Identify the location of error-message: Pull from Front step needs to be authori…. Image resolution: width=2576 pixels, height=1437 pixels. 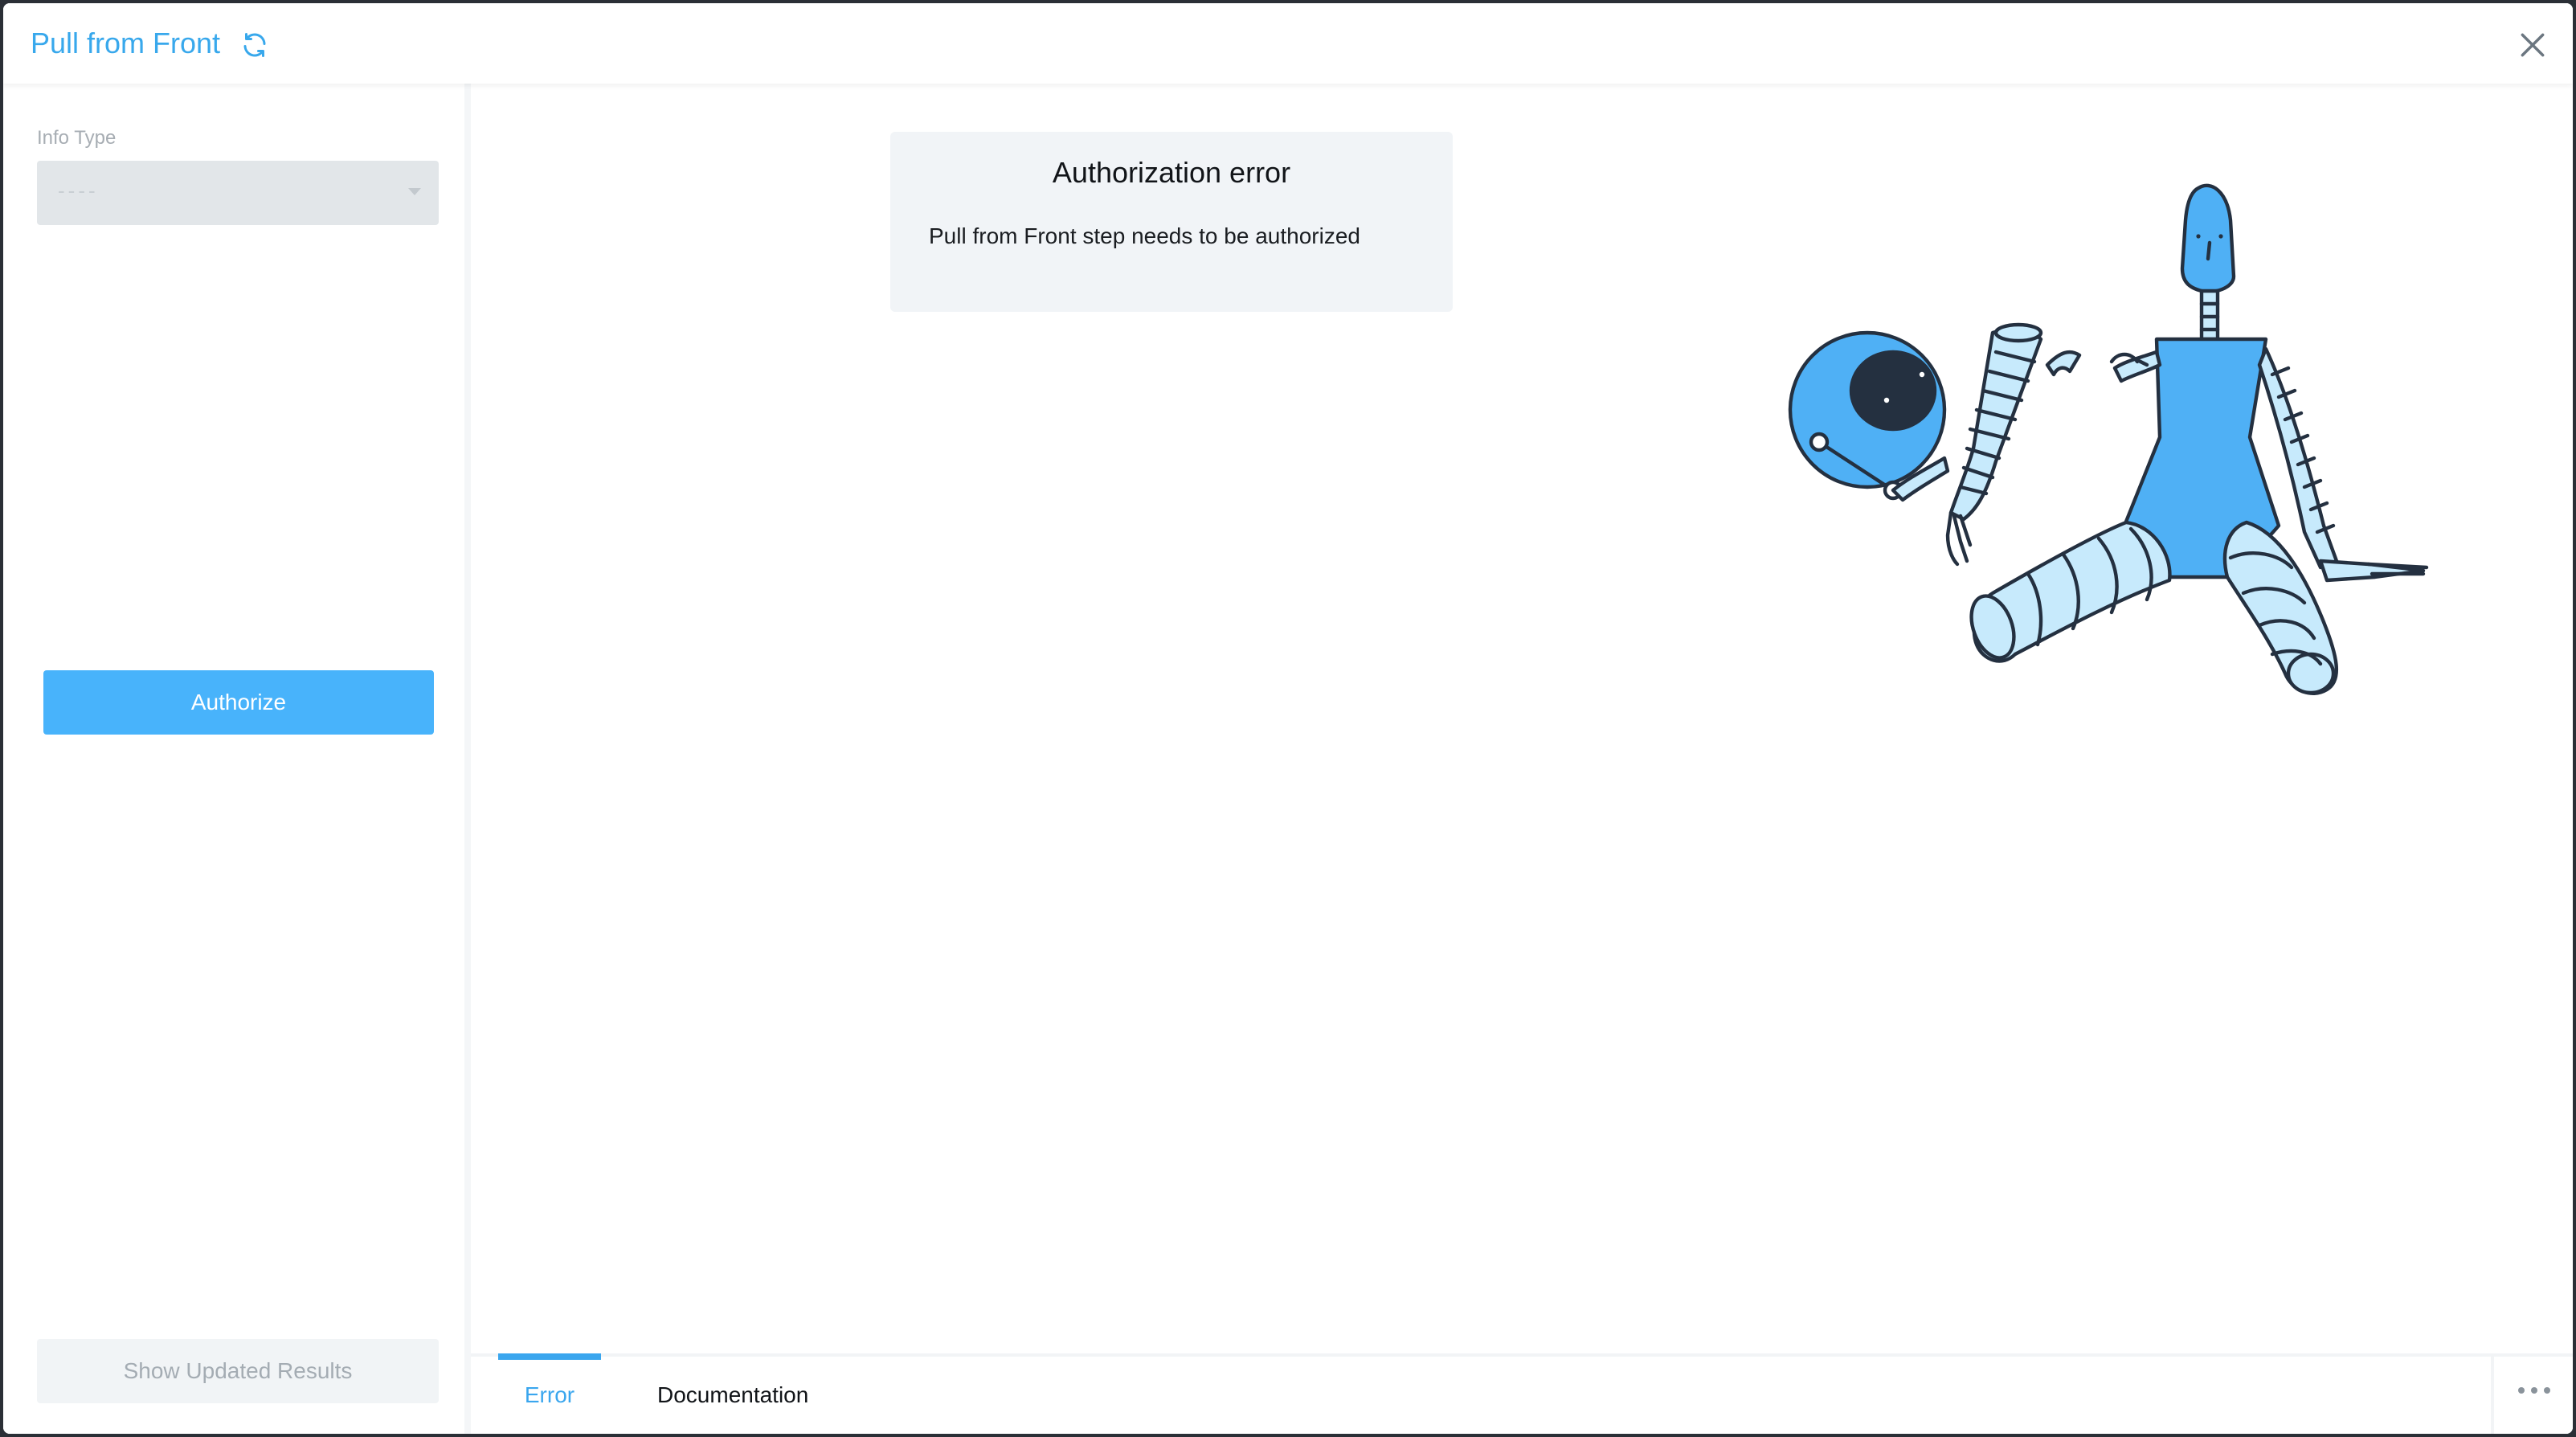
(1144, 235).